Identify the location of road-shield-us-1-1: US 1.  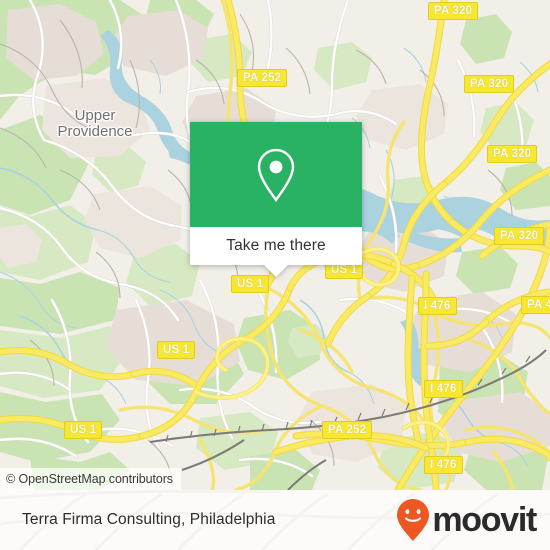
(250, 284).